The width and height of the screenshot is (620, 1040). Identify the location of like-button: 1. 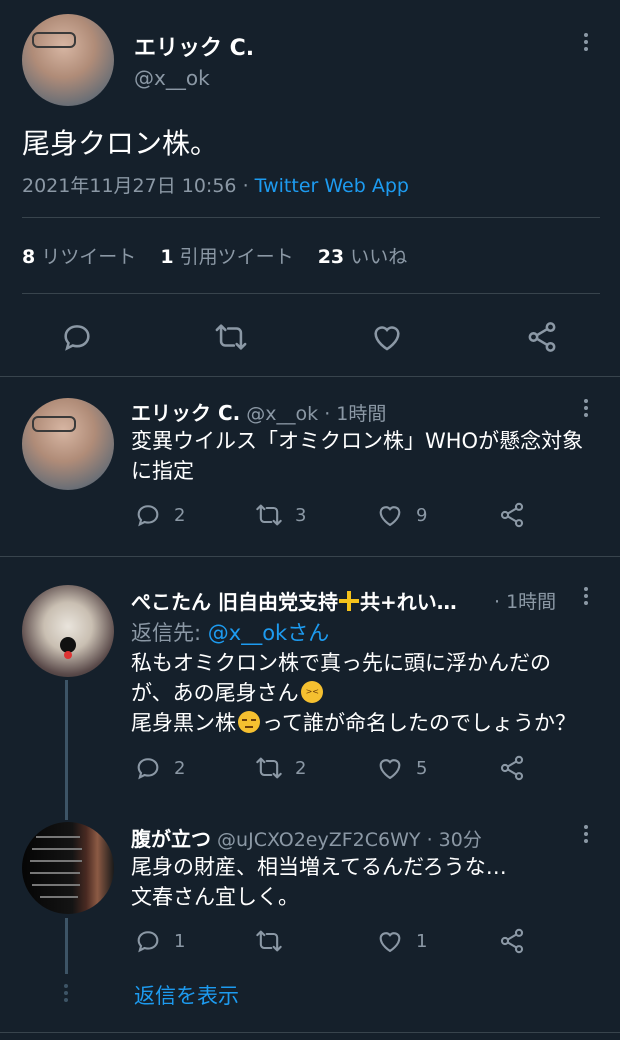
(401, 941).